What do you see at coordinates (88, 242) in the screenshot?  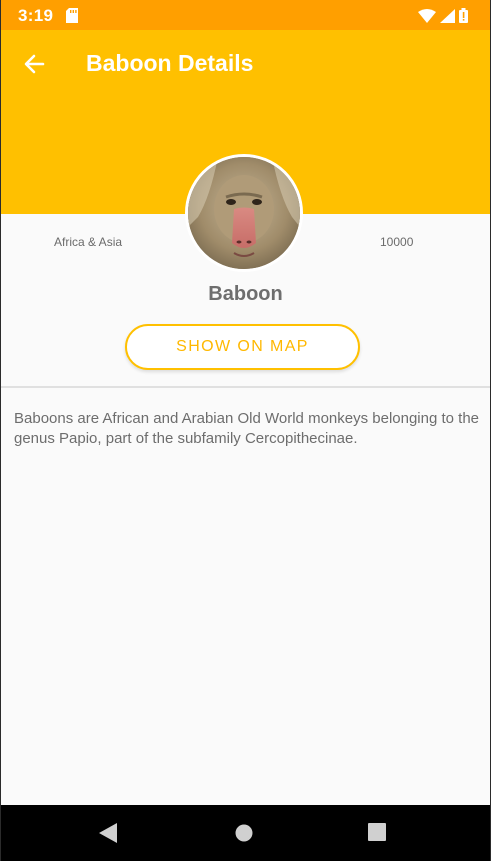 I see `region-label: Africa & Asia` at bounding box center [88, 242].